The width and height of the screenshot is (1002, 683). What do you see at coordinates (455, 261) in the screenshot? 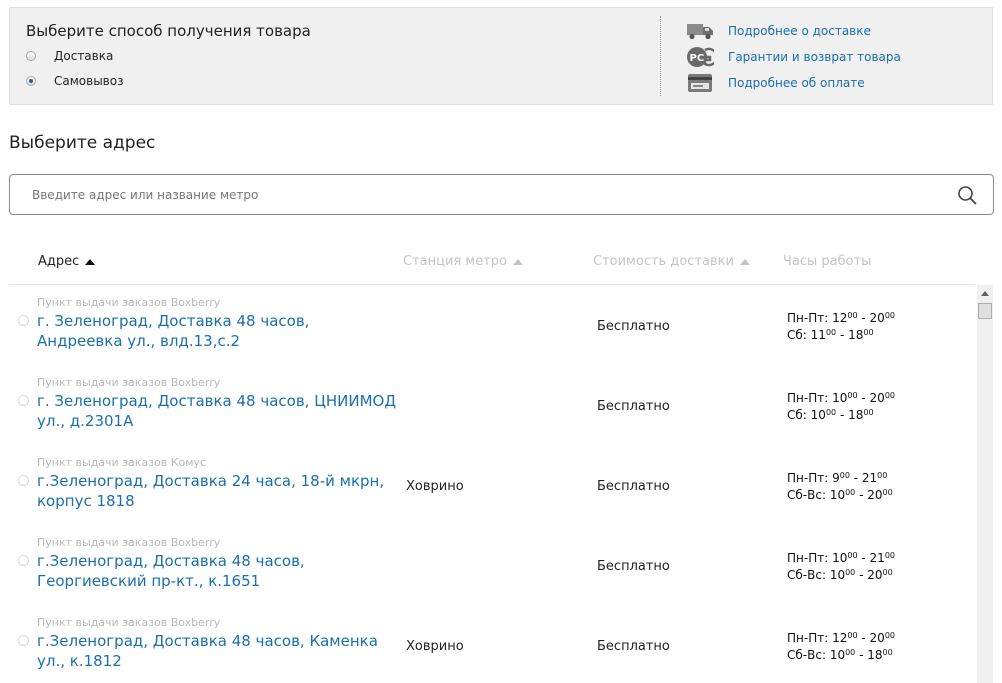
I see `column-header-metro-label: Станция метро` at bounding box center [455, 261].